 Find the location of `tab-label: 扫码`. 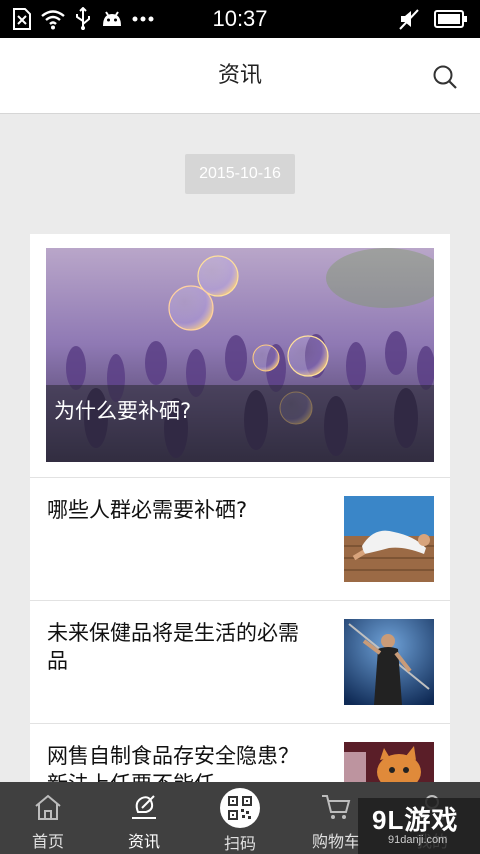

tab-label: 扫码 is located at coordinates (239, 843).